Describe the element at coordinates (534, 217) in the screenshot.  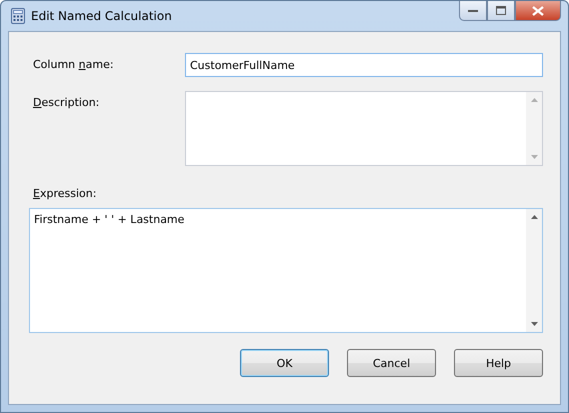
I see `up-arrow-icon` at that location.